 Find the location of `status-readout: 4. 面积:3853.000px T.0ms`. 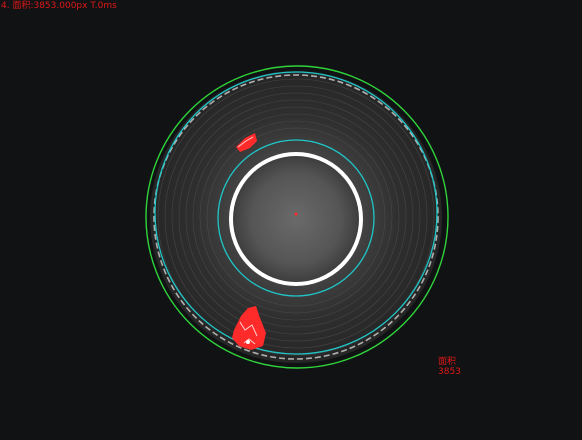

status-readout: 4. 面积:3853.000px T.0ms is located at coordinates (59, 6).